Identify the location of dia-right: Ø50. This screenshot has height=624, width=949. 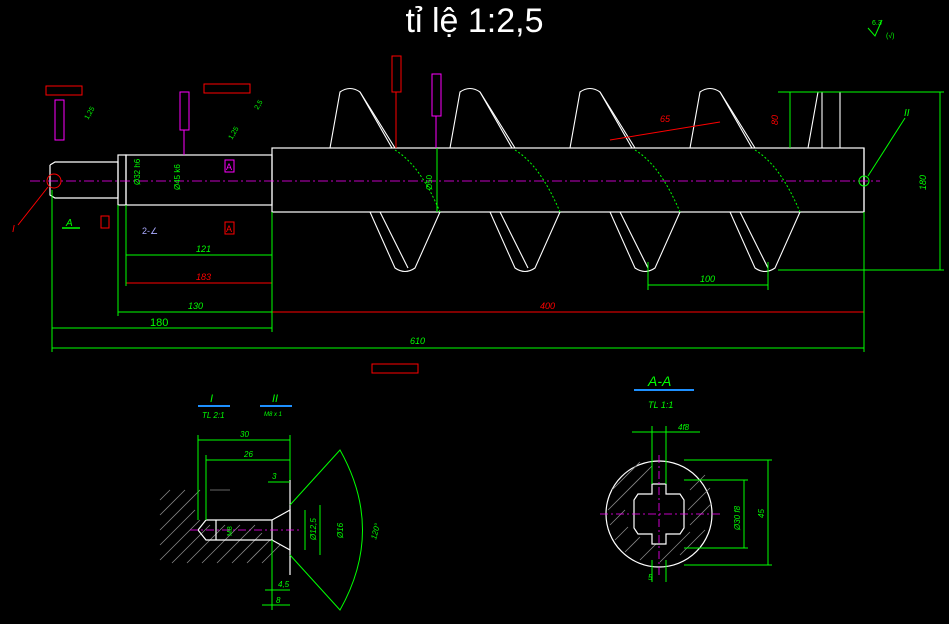
(429, 182).